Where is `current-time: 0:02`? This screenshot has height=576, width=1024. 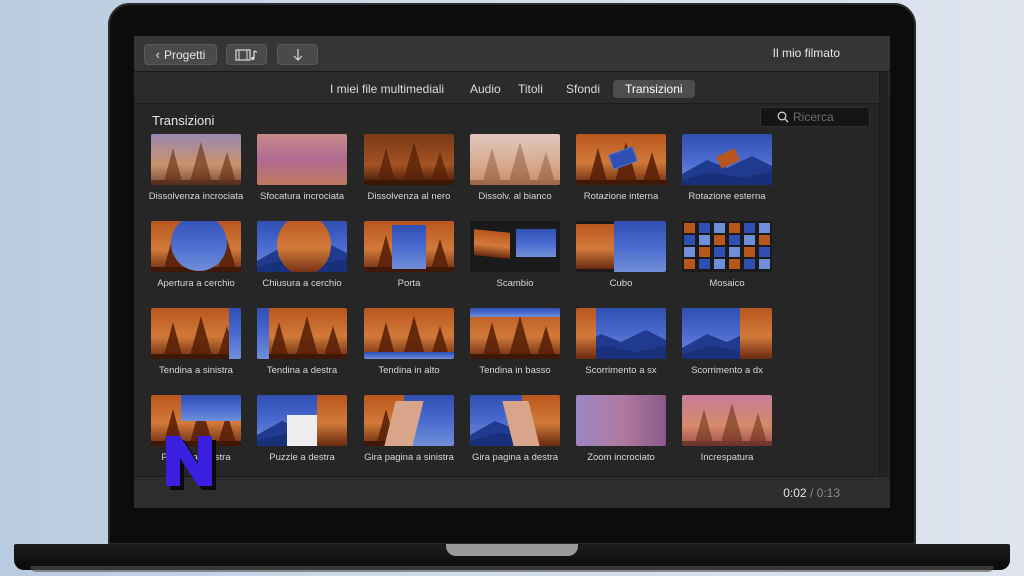 current-time: 0:02 is located at coordinates (795, 493).